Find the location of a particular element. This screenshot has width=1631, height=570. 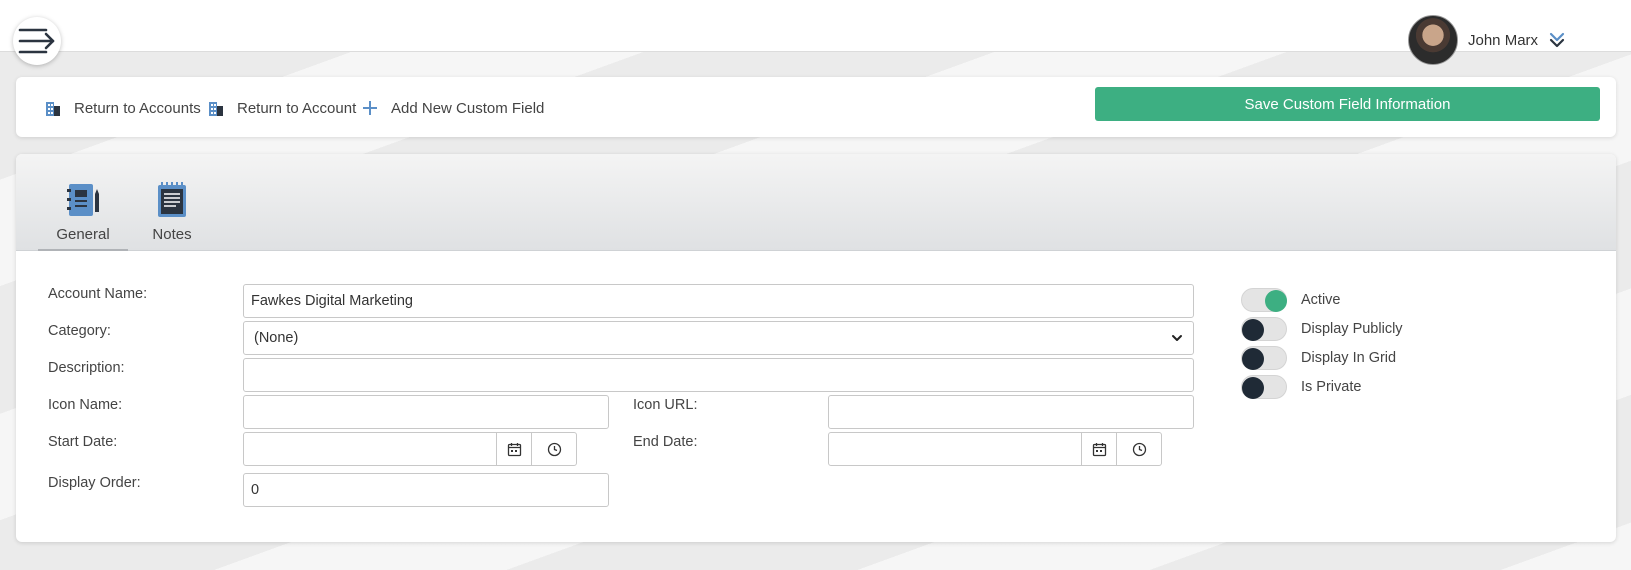

icon-url-label: Icon URL: is located at coordinates (665, 405).